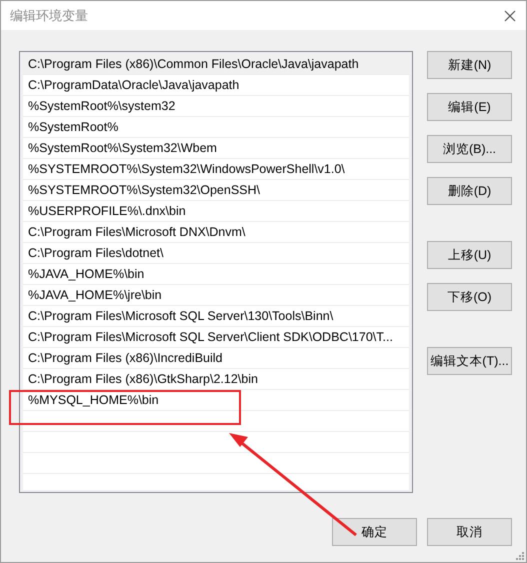 The width and height of the screenshot is (527, 563). What do you see at coordinates (469, 255) in the screenshot?
I see `action-button: 上移(U)` at bounding box center [469, 255].